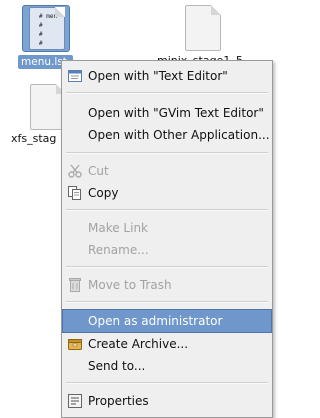 This screenshot has height=418, width=320. What do you see at coordinates (98, 171) in the screenshot?
I see `menu-item-label: Cut` at bounding box center [98, 171].